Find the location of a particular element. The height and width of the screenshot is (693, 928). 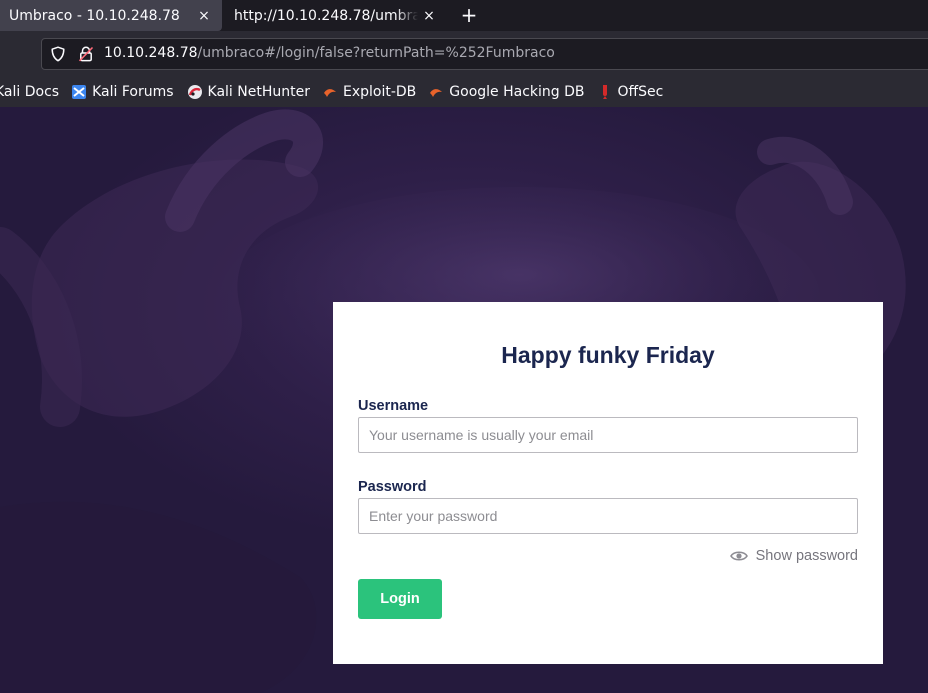

bookmark-google-hacking-db: Google Hacking DB is located at coordinates (506, 91).